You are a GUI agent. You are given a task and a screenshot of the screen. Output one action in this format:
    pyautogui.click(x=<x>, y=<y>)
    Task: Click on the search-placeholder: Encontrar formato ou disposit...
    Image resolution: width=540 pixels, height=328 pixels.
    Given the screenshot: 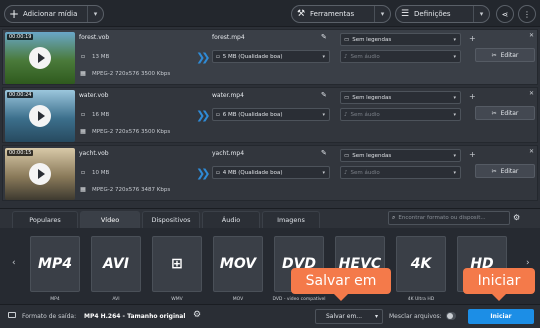 What is the action you would take?
    pyautogui.click(x=442, y=218)
    